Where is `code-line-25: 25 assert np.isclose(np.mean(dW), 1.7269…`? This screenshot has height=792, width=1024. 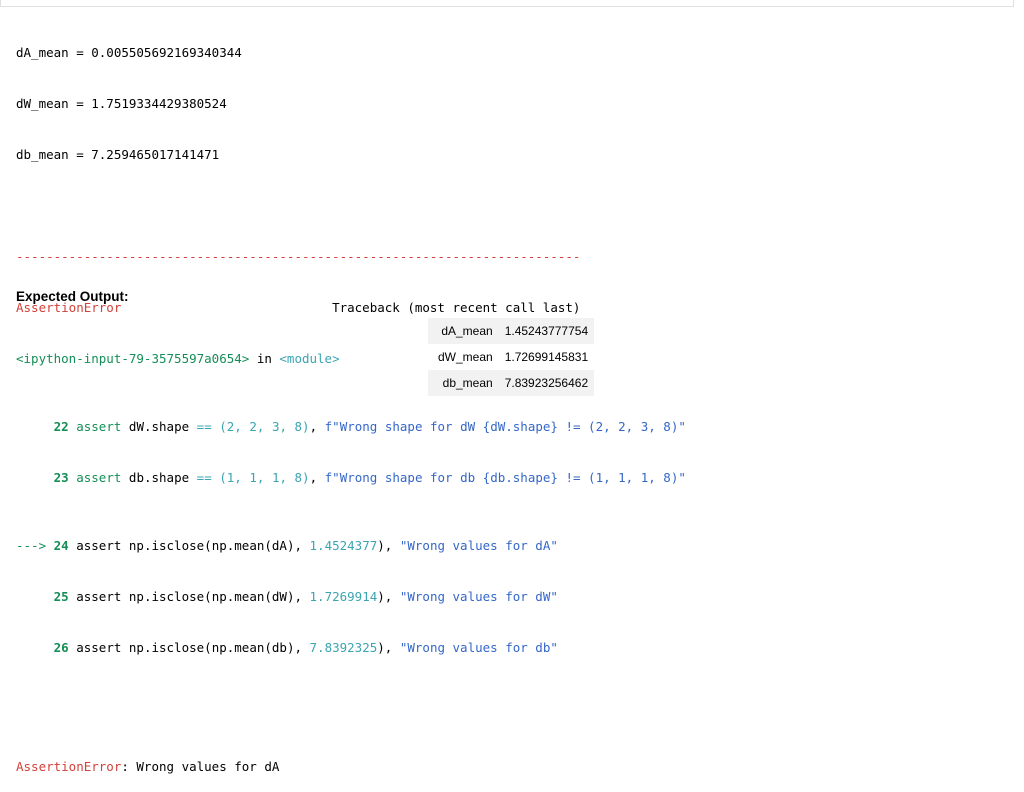
code-line-25: 25 assert np.isclose(np.mean(dW), 1.7269… is located at coordinates (305, 596).